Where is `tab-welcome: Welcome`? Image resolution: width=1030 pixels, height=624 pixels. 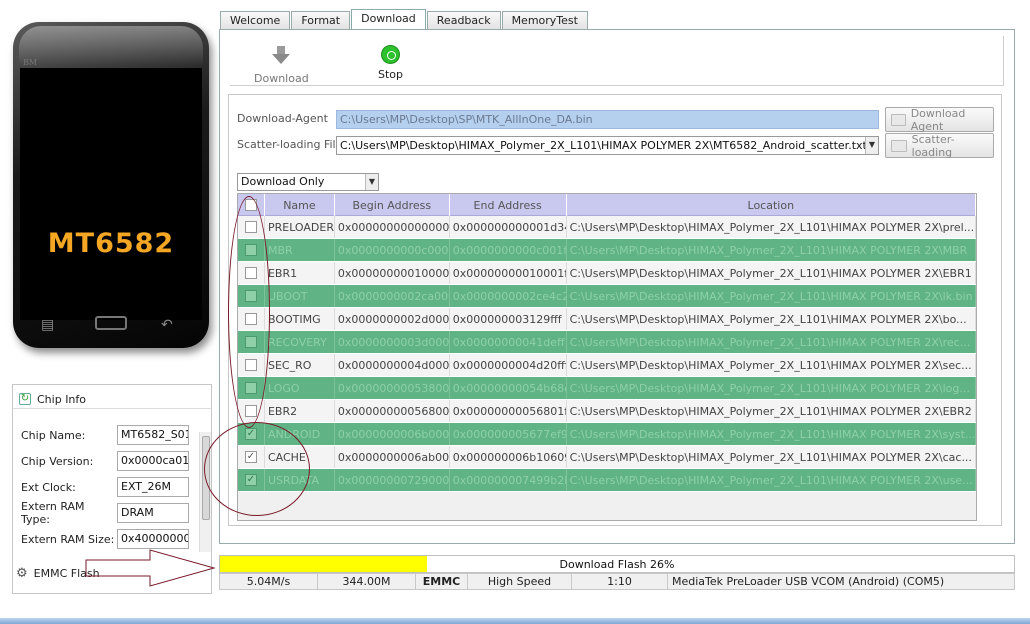
tab-welcome: Welcome is located at coordinates (255, 20).